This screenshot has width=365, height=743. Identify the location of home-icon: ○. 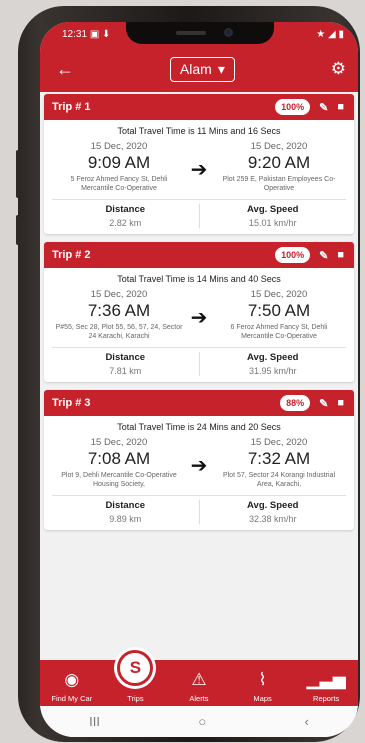
(202, 721).